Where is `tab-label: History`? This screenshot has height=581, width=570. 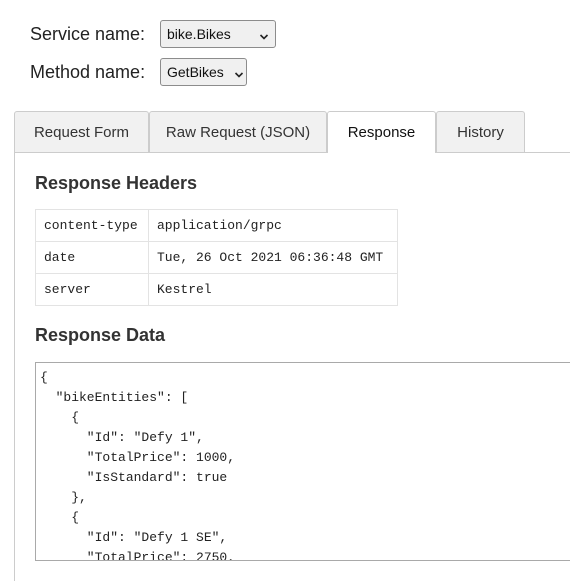 tab-label: History is located at coordinates (480, 132).